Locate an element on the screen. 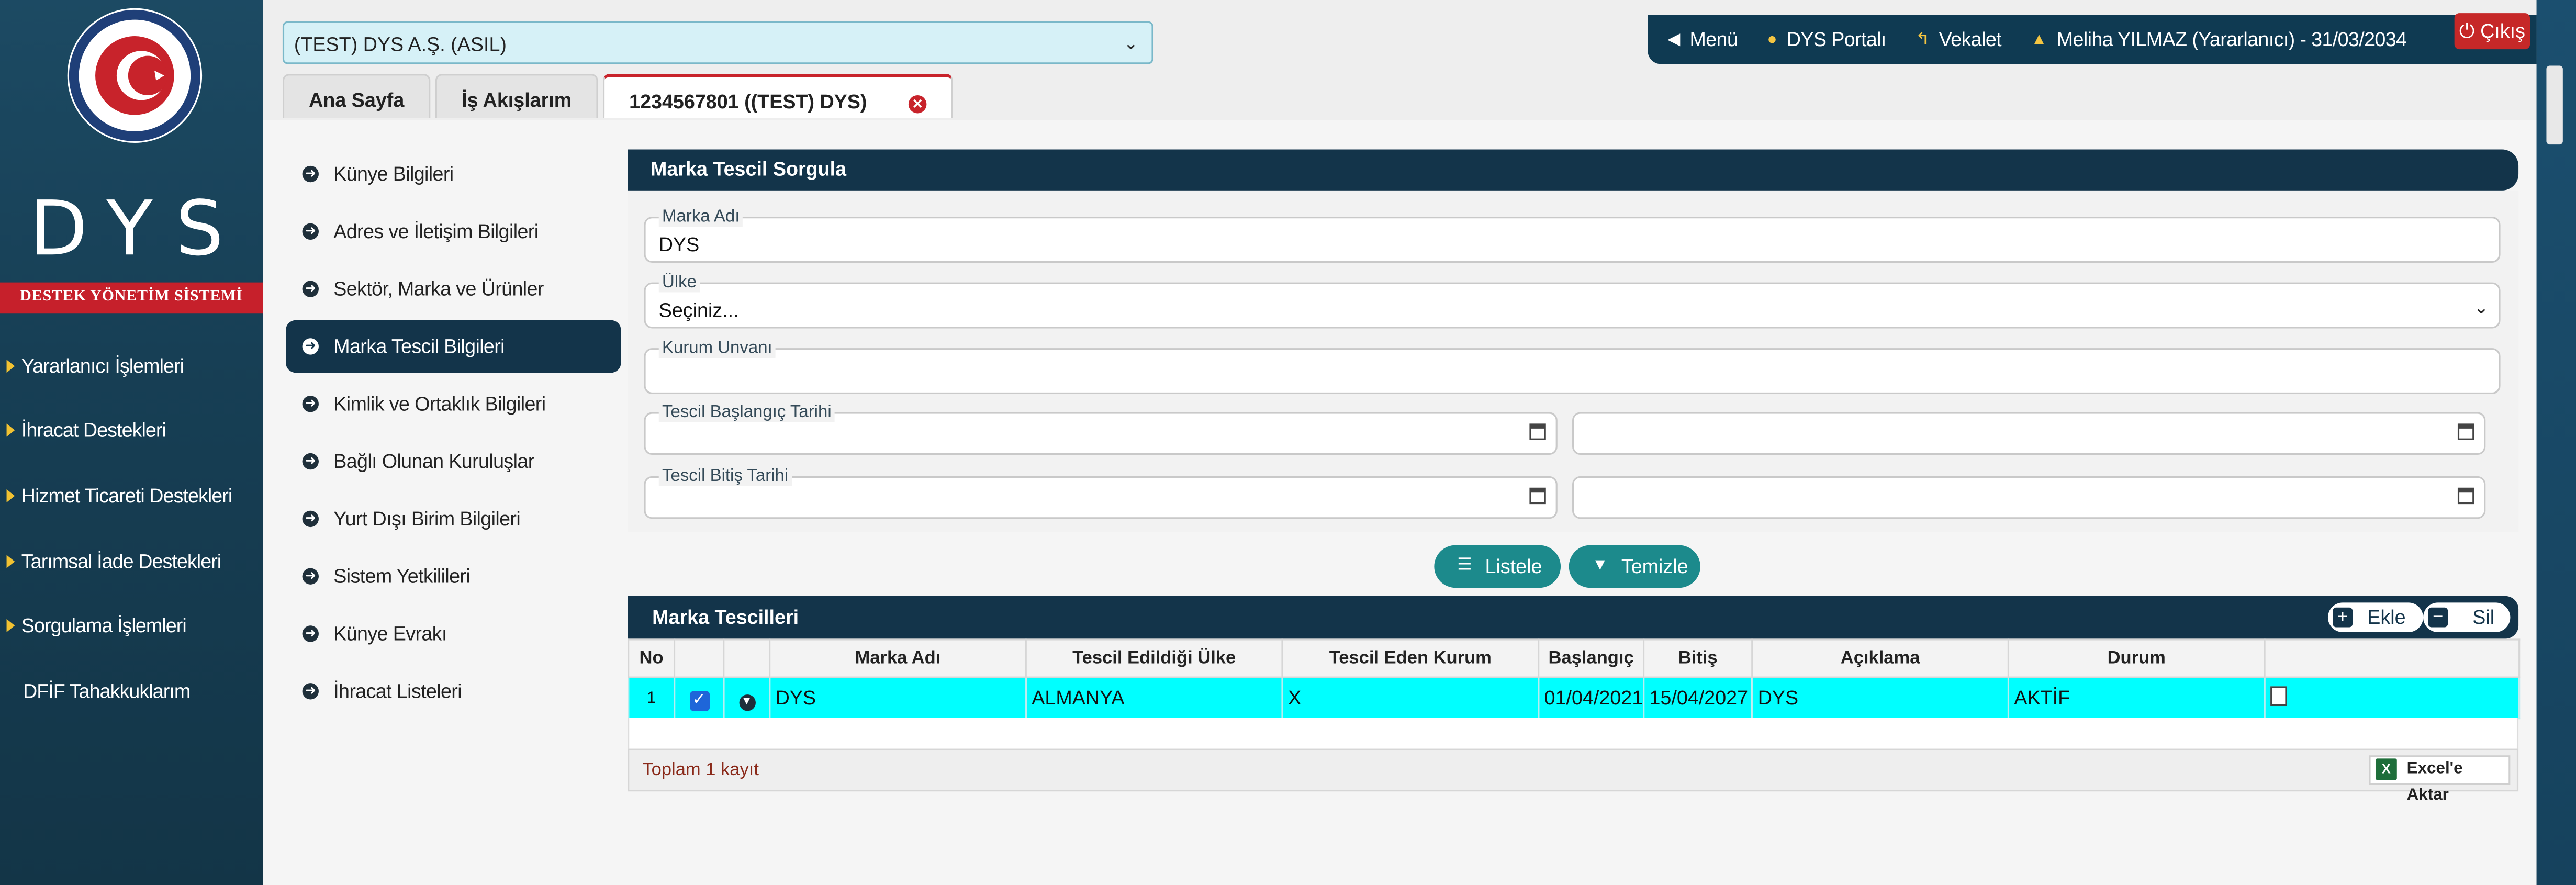 The width and height of the screenshot is (2576, 885). tab-is-akislarim: İş Akışlarım is located at coordinates (516, 96).